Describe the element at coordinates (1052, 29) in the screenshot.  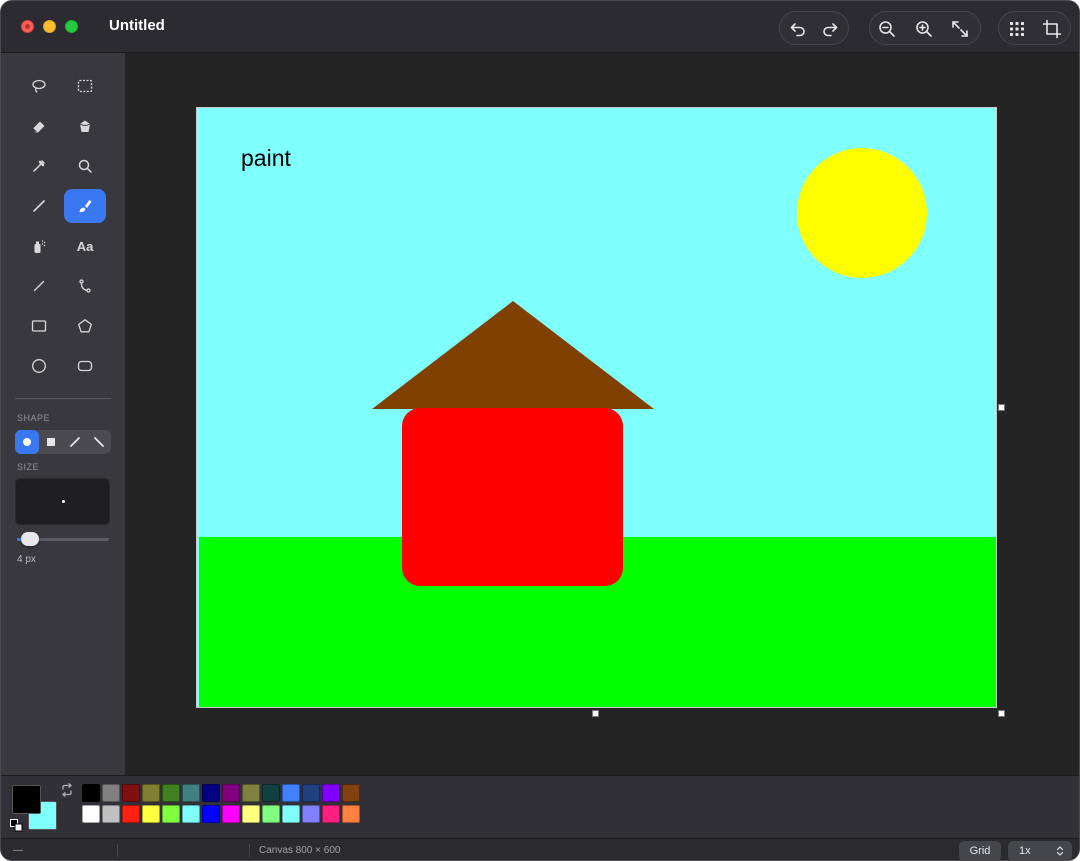
I see `crop-button` at that location.